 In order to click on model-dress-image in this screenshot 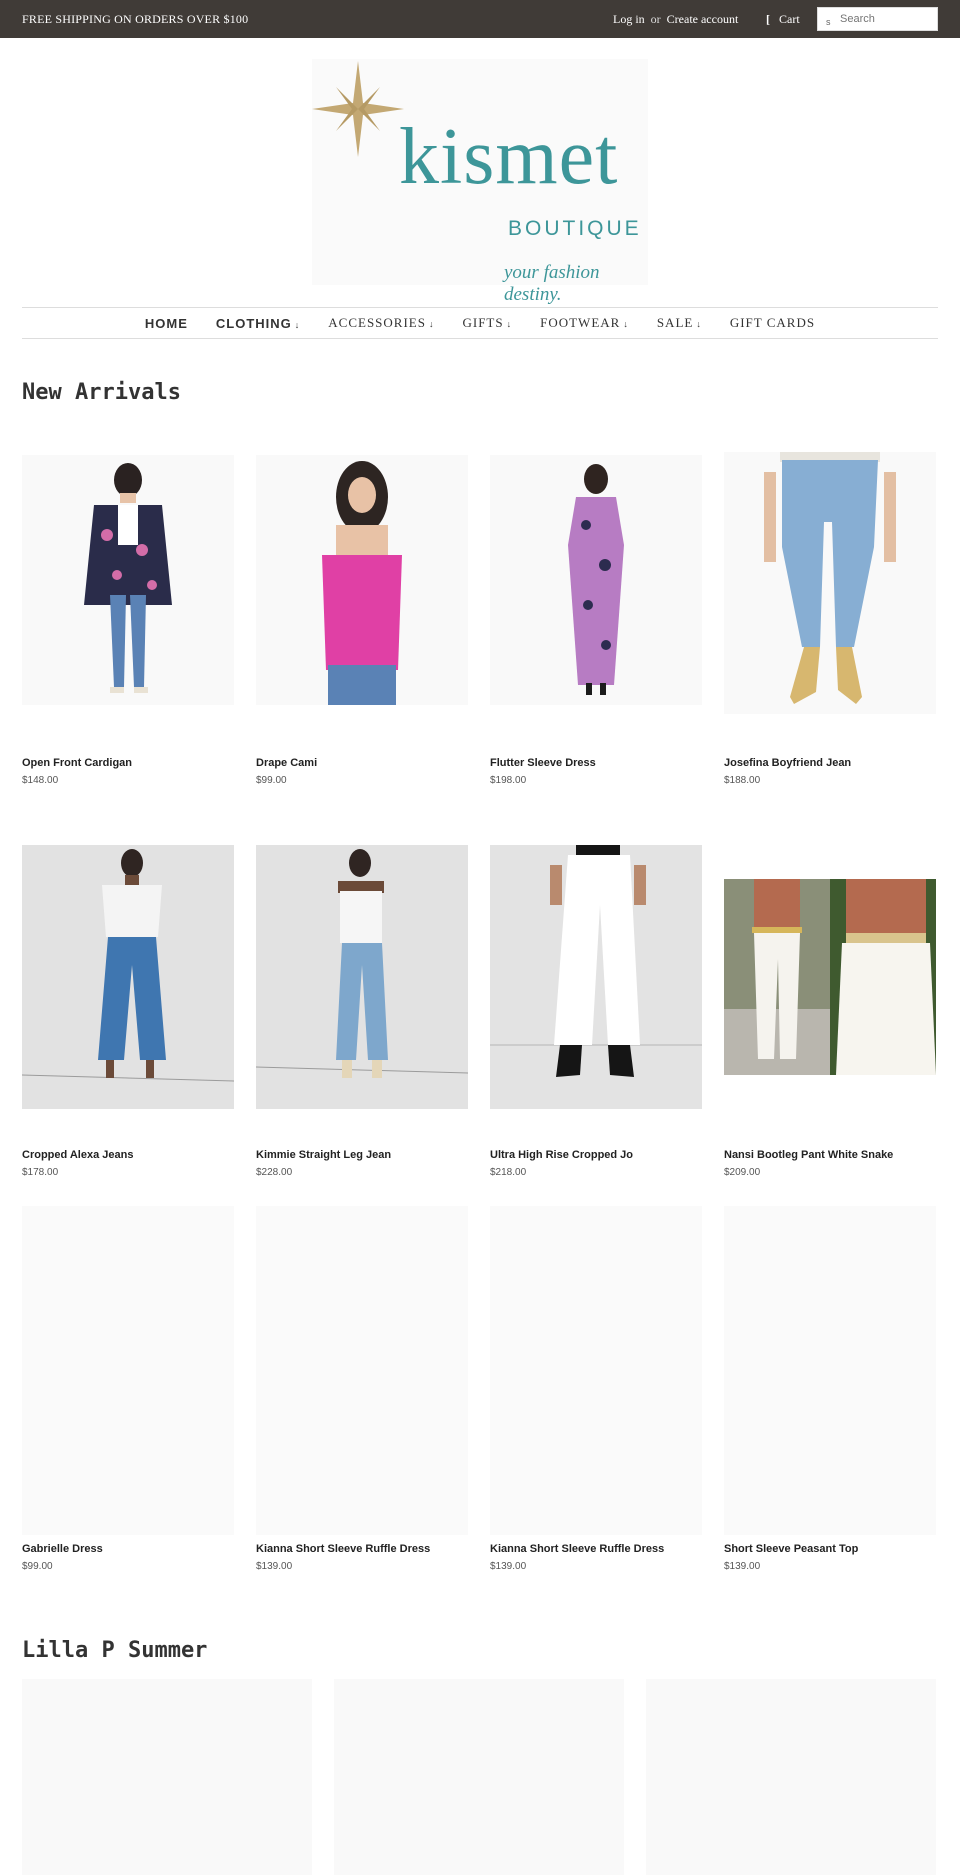, I will do `click(596, 580)`.